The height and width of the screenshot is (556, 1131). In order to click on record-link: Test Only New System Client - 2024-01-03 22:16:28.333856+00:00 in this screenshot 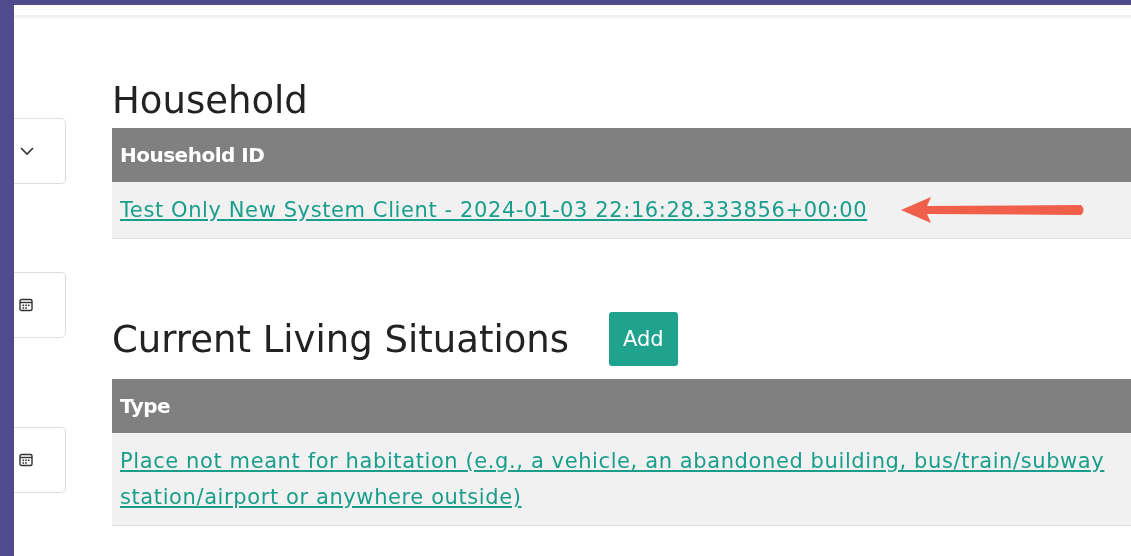, I will do `click(494, 210)`.